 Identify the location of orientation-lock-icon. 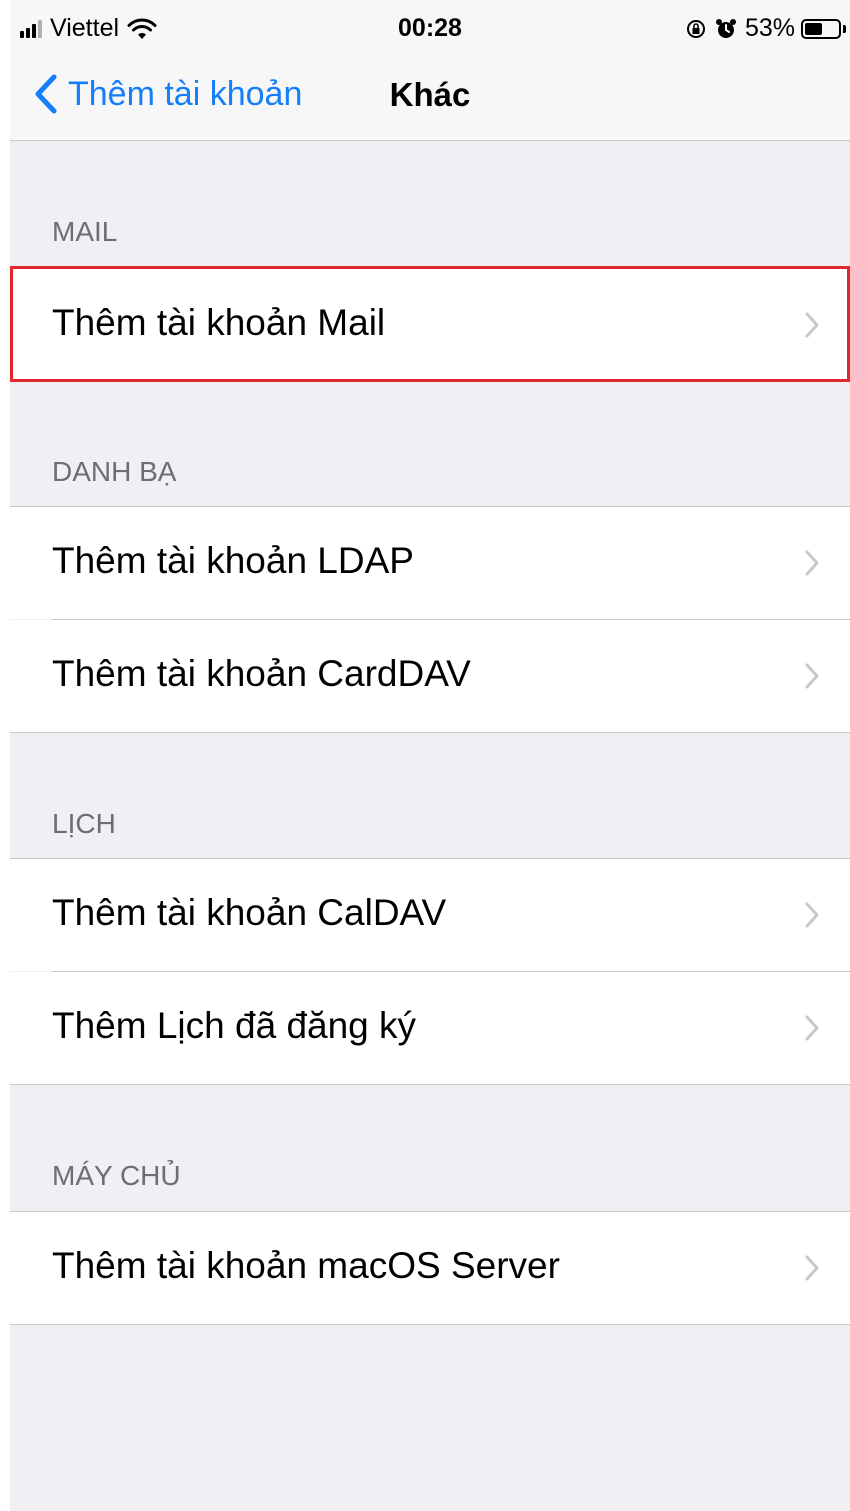
(695, 28).